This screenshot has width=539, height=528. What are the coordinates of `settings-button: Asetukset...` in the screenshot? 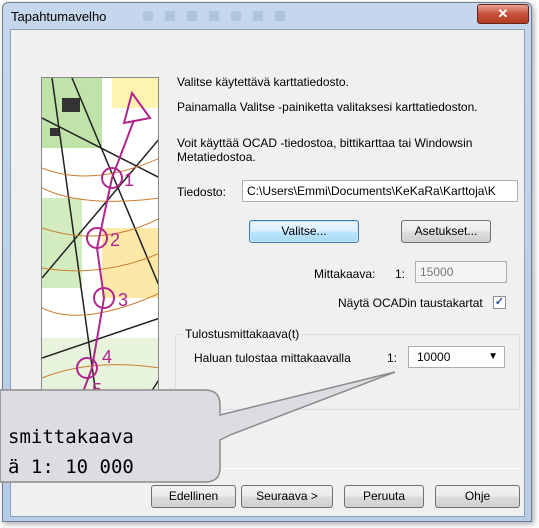 It's located at (446, 231).